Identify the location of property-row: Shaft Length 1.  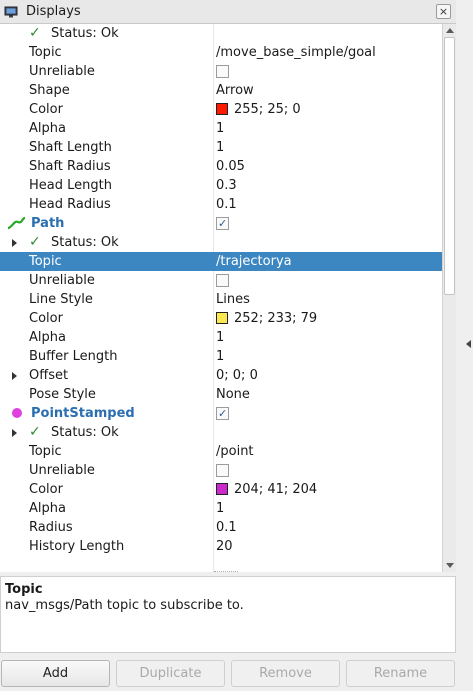
(221, 147).